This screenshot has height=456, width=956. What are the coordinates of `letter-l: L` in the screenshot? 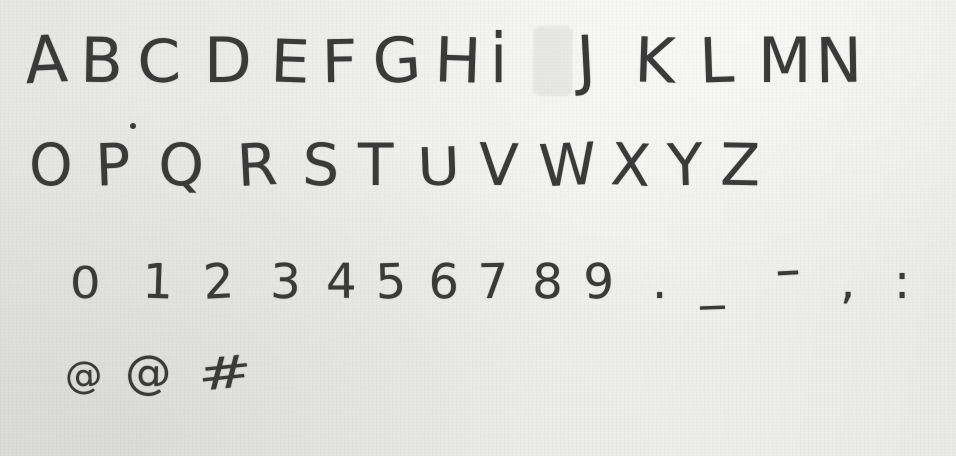 It's located at (717, 60).